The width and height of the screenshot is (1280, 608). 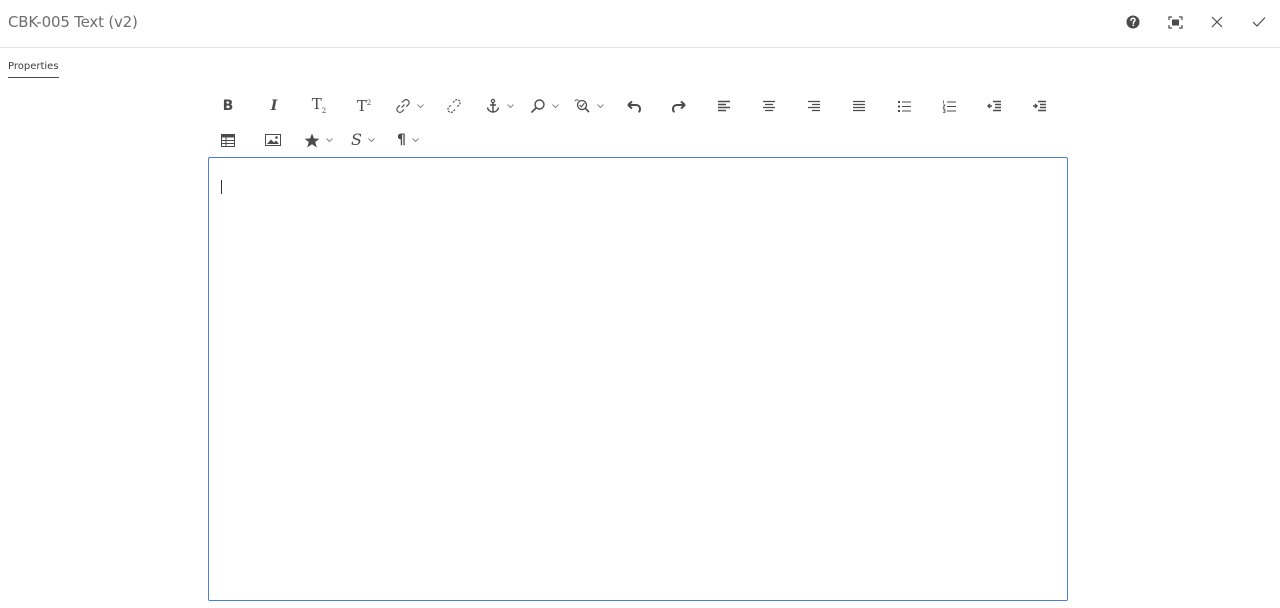 I want to click on close-button, so click(x=1217, y=22).